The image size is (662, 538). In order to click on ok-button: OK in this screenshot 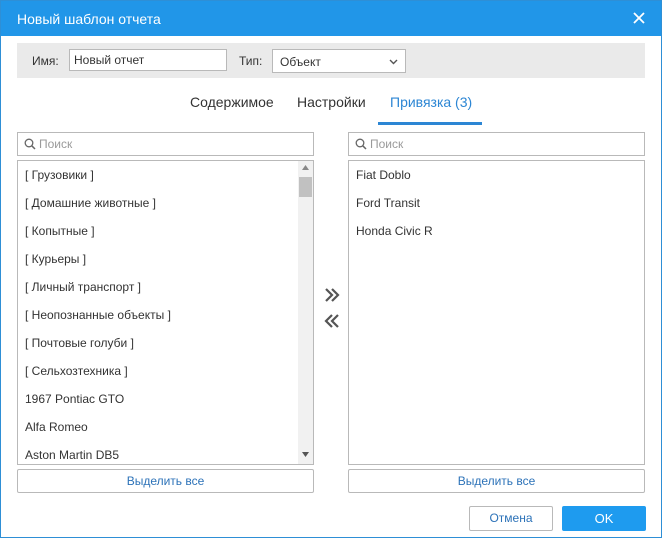, I will do `click(604, 518)`.